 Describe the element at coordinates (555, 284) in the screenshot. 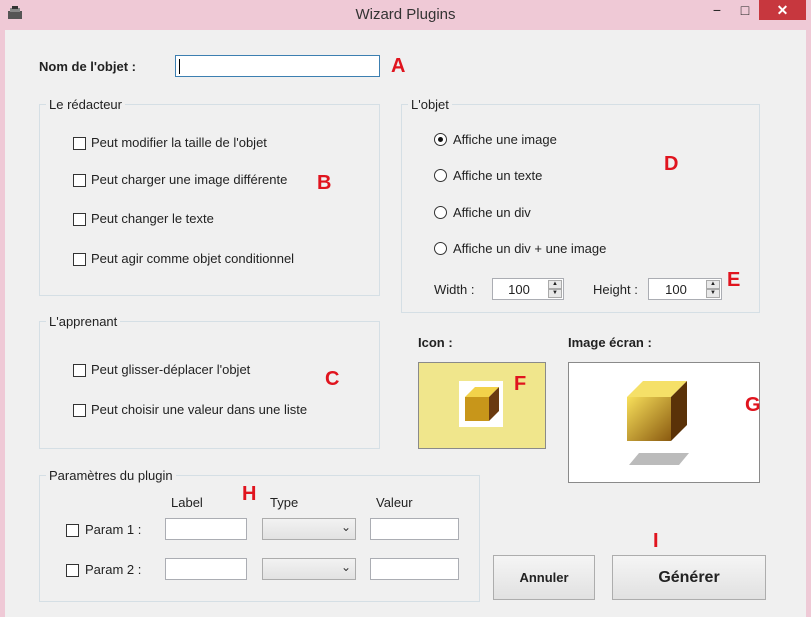

I see `width-up-arrow: ▲` at that location.